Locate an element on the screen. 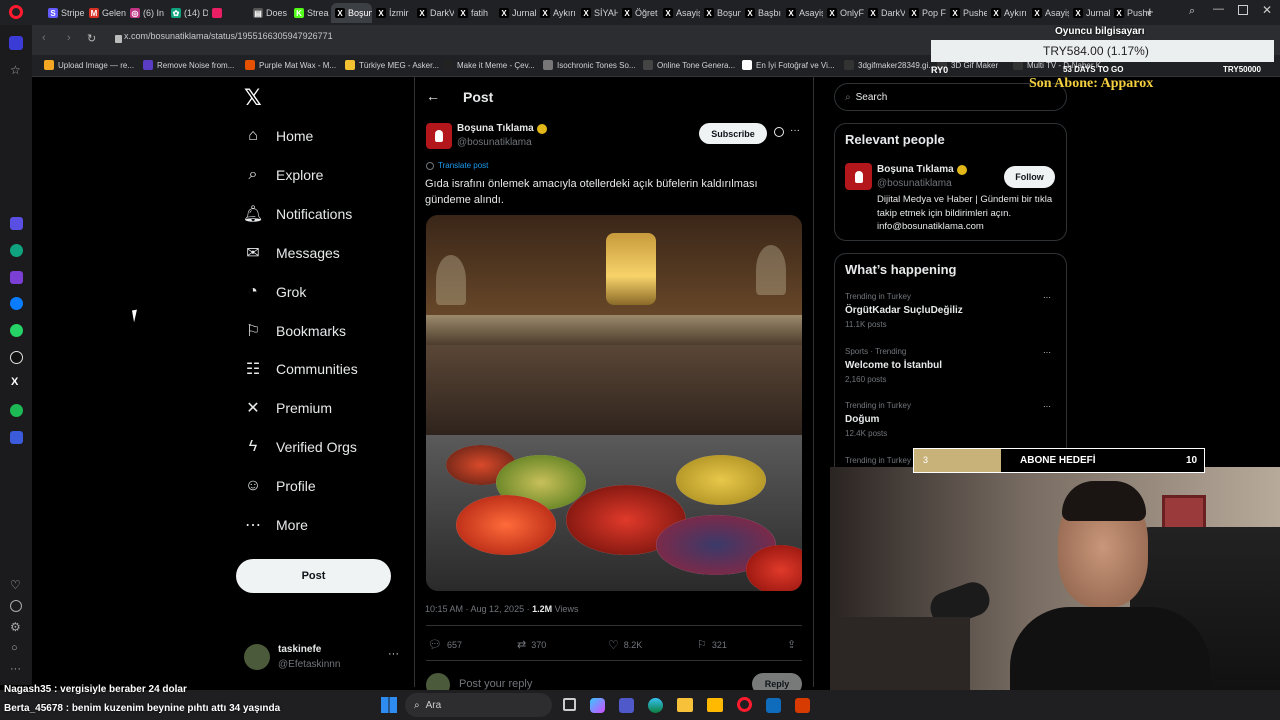 The image size is (1280, 720). repost-action: ⇄ 370 is located at coordinates (531, 644).